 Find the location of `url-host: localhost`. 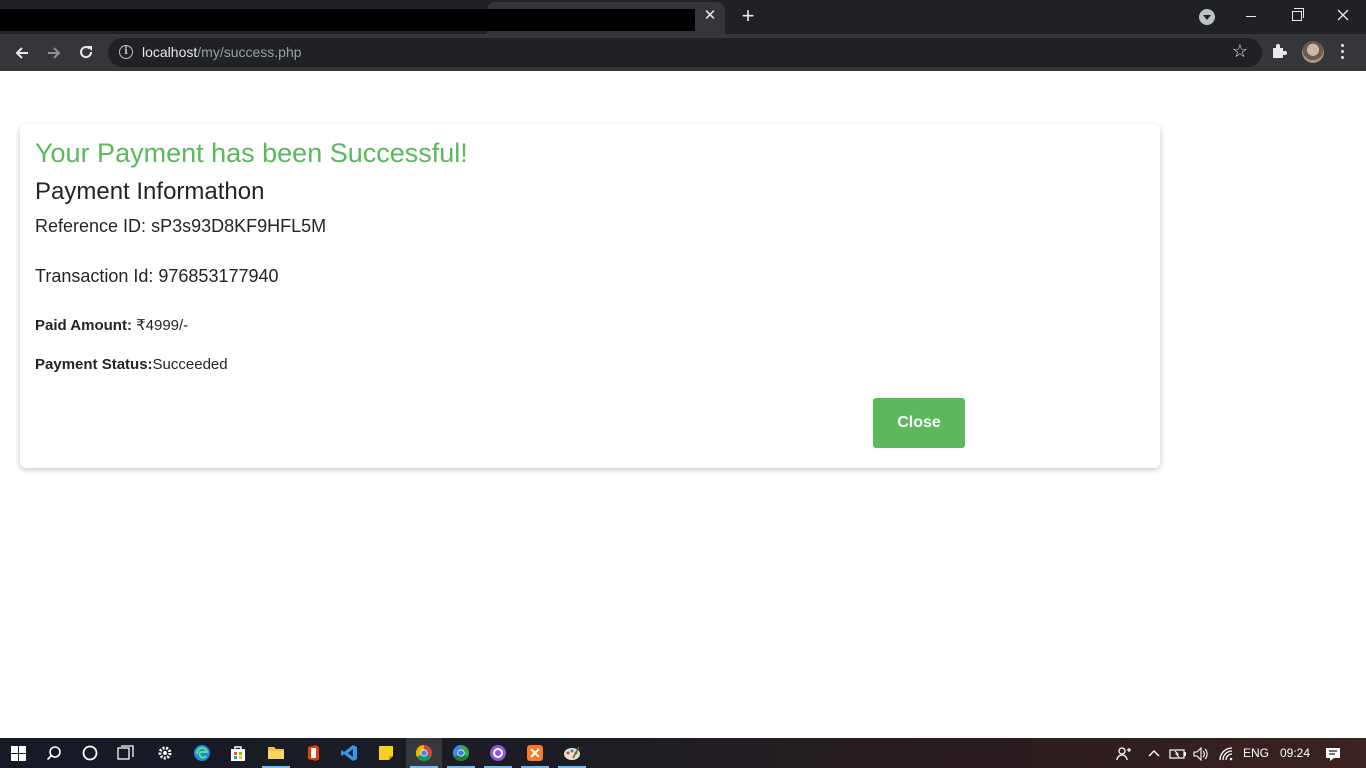

url-host: localhost is located at coordinates (170, 52).